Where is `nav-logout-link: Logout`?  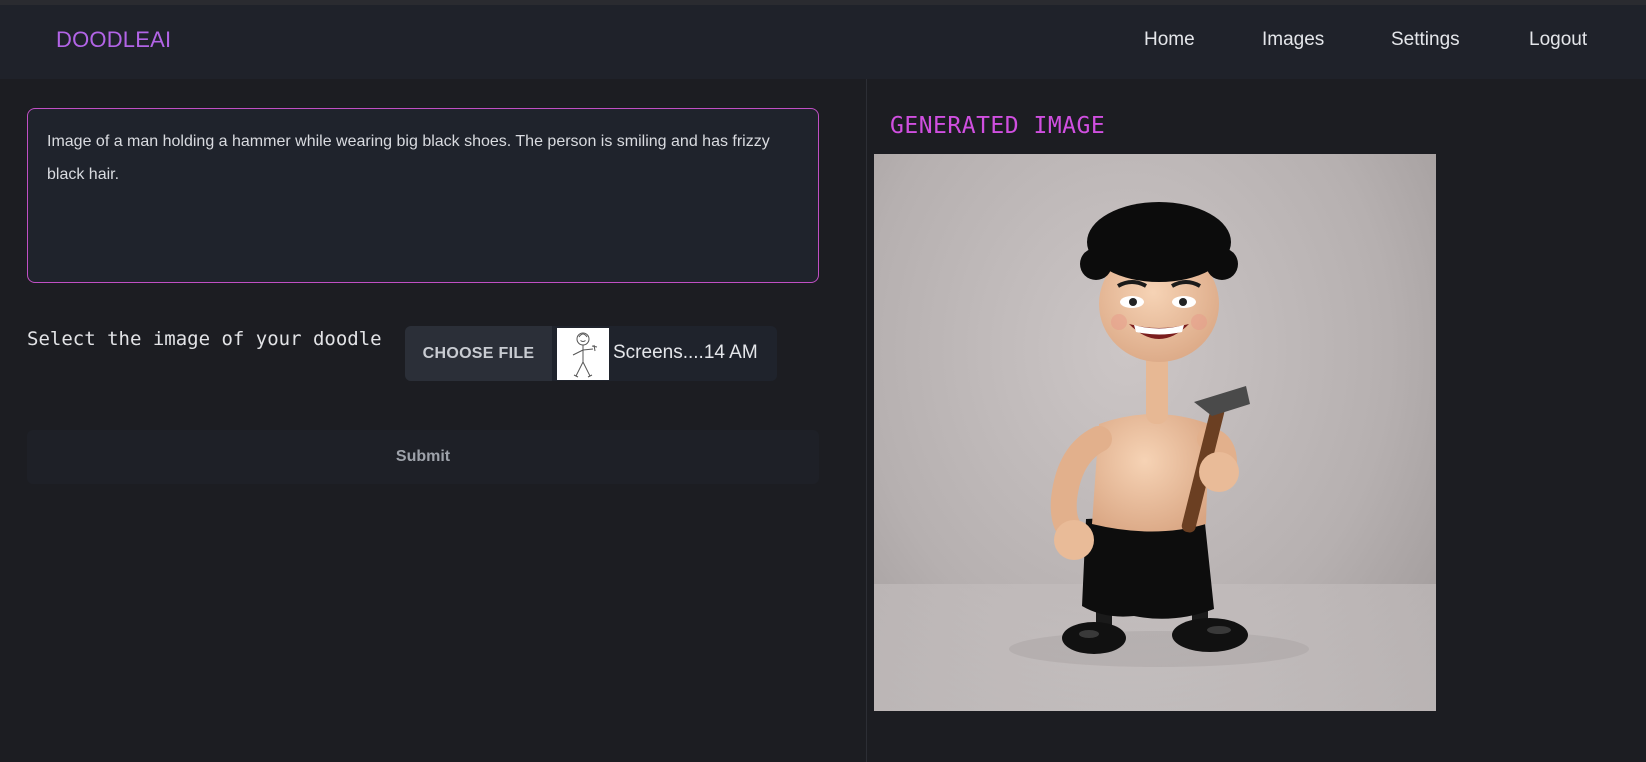 nav-logout-link: Logout is located at coordinates (1558, 40).